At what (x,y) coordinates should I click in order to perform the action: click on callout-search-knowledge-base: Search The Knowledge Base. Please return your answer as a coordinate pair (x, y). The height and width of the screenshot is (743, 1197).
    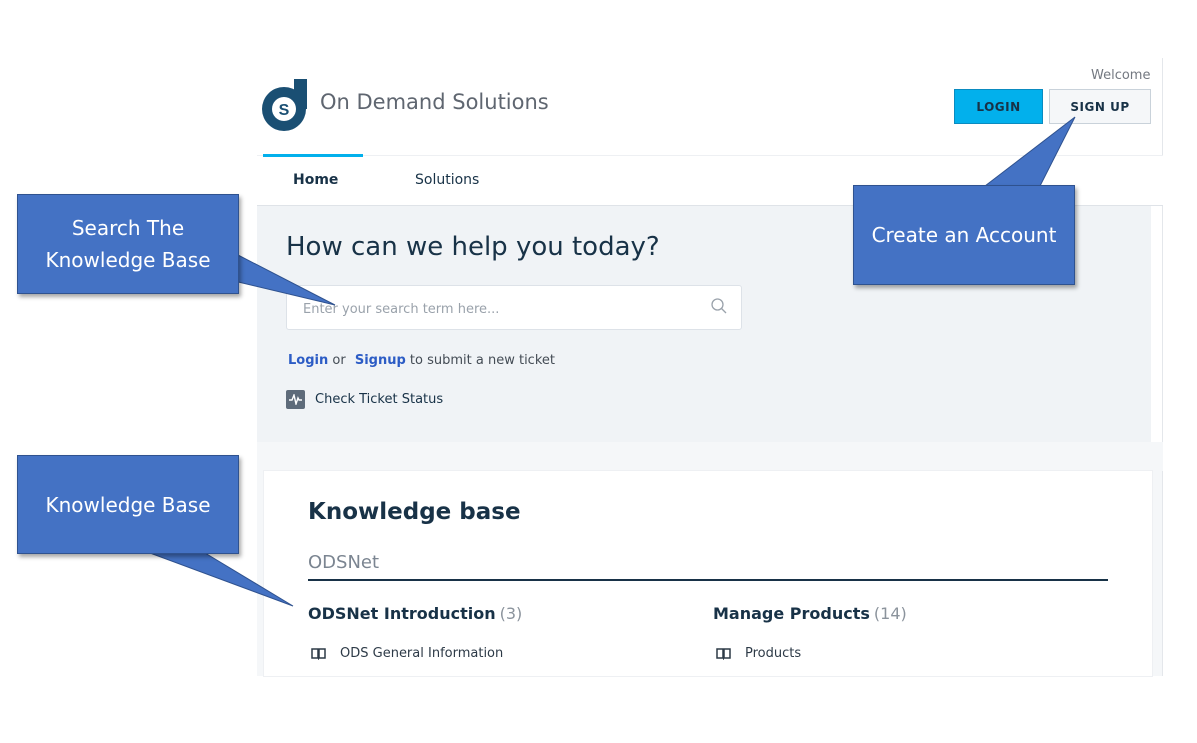
    Looking at the image, I should click on (128, 244).